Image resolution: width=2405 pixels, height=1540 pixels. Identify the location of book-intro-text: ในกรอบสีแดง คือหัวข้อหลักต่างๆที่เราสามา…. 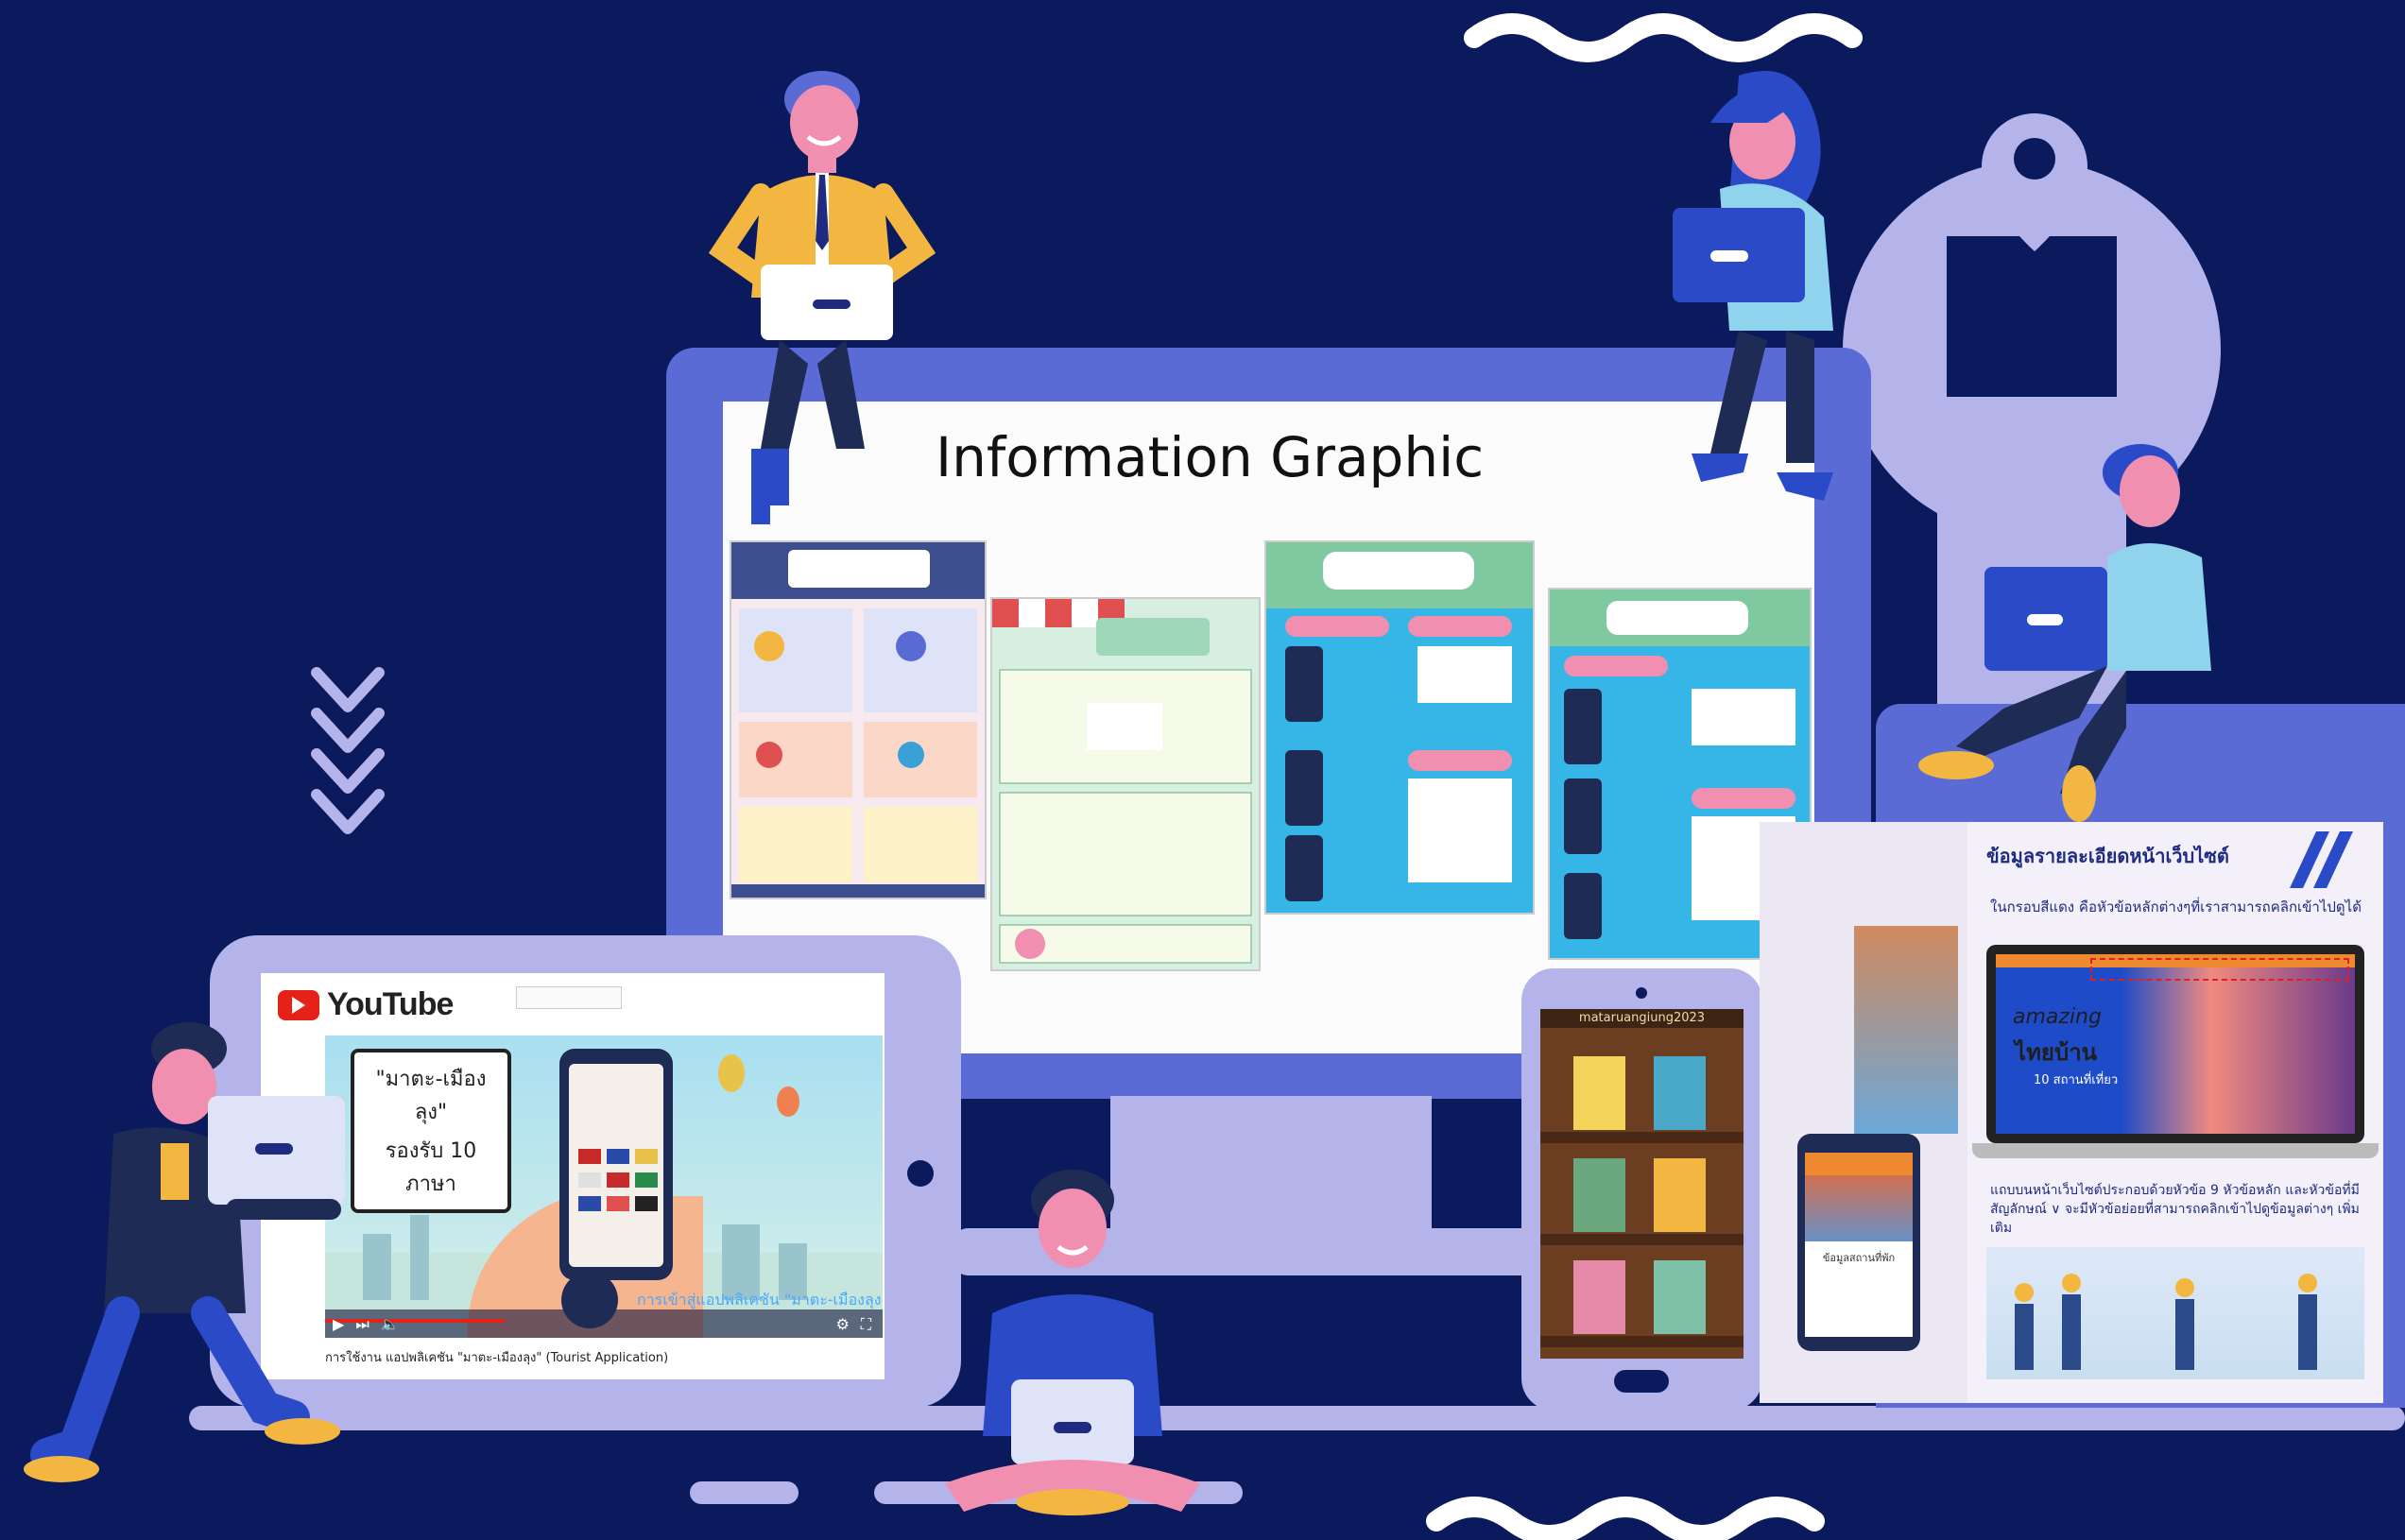
(2176, 906).